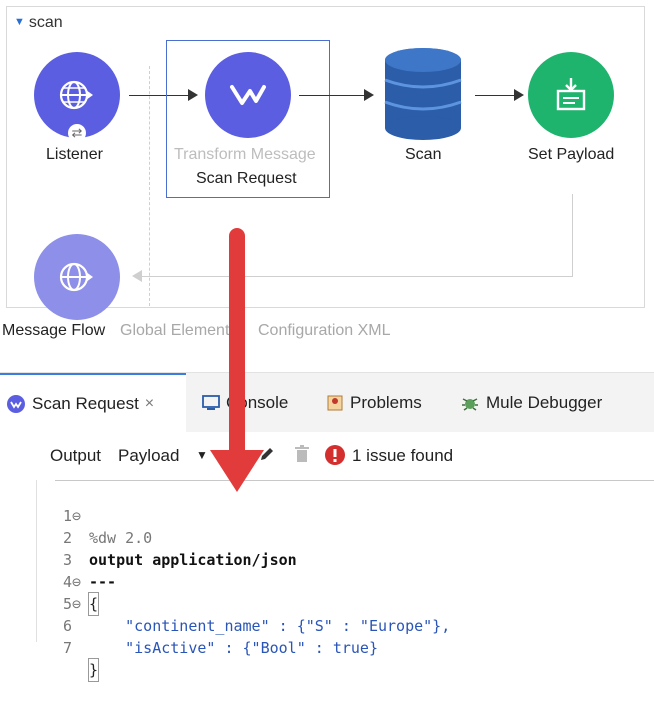  Describe the element at coordinates (76, 455) in the screenshot. I see `output-label: Output` at that location.